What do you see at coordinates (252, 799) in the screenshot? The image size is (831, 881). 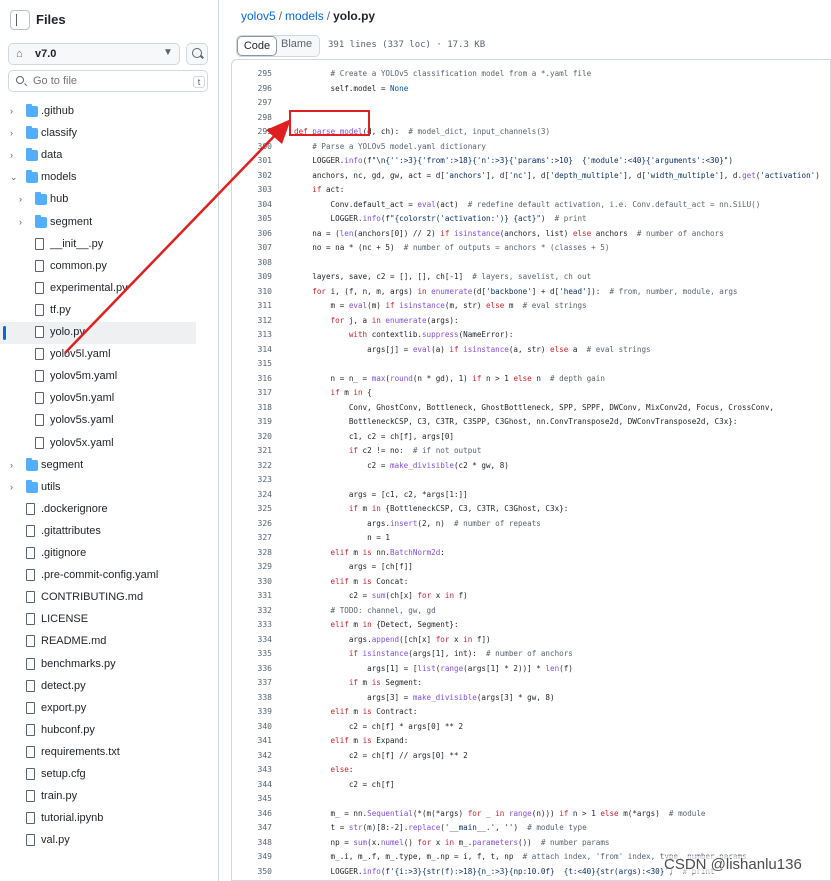 I see `line-number: 345` at bounding box center [252, 799].